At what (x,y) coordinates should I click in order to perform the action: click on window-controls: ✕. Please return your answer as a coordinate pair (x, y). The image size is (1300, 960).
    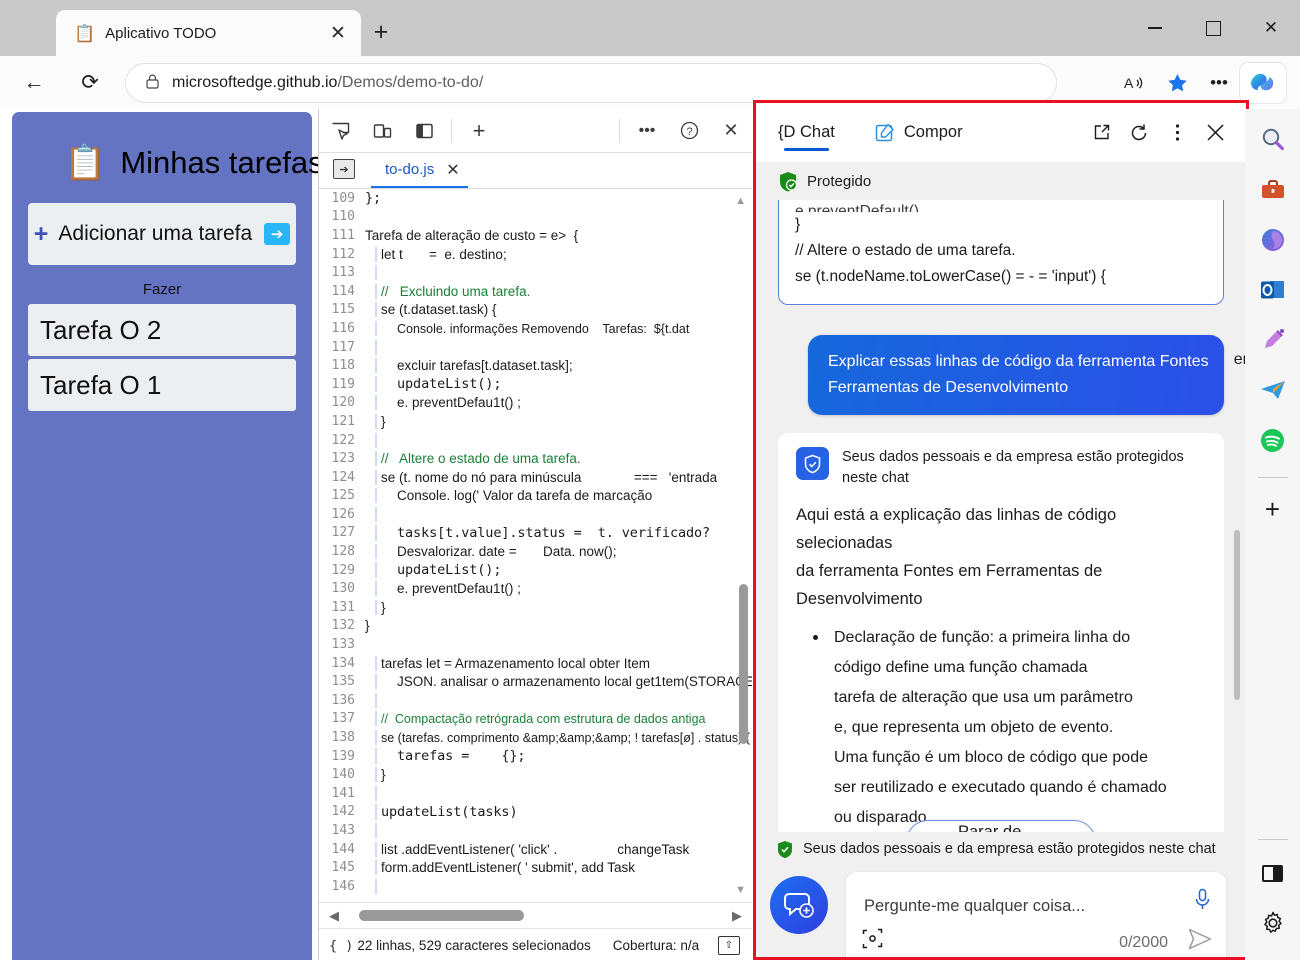
    Looking at the image, I should click on (1213, 28).